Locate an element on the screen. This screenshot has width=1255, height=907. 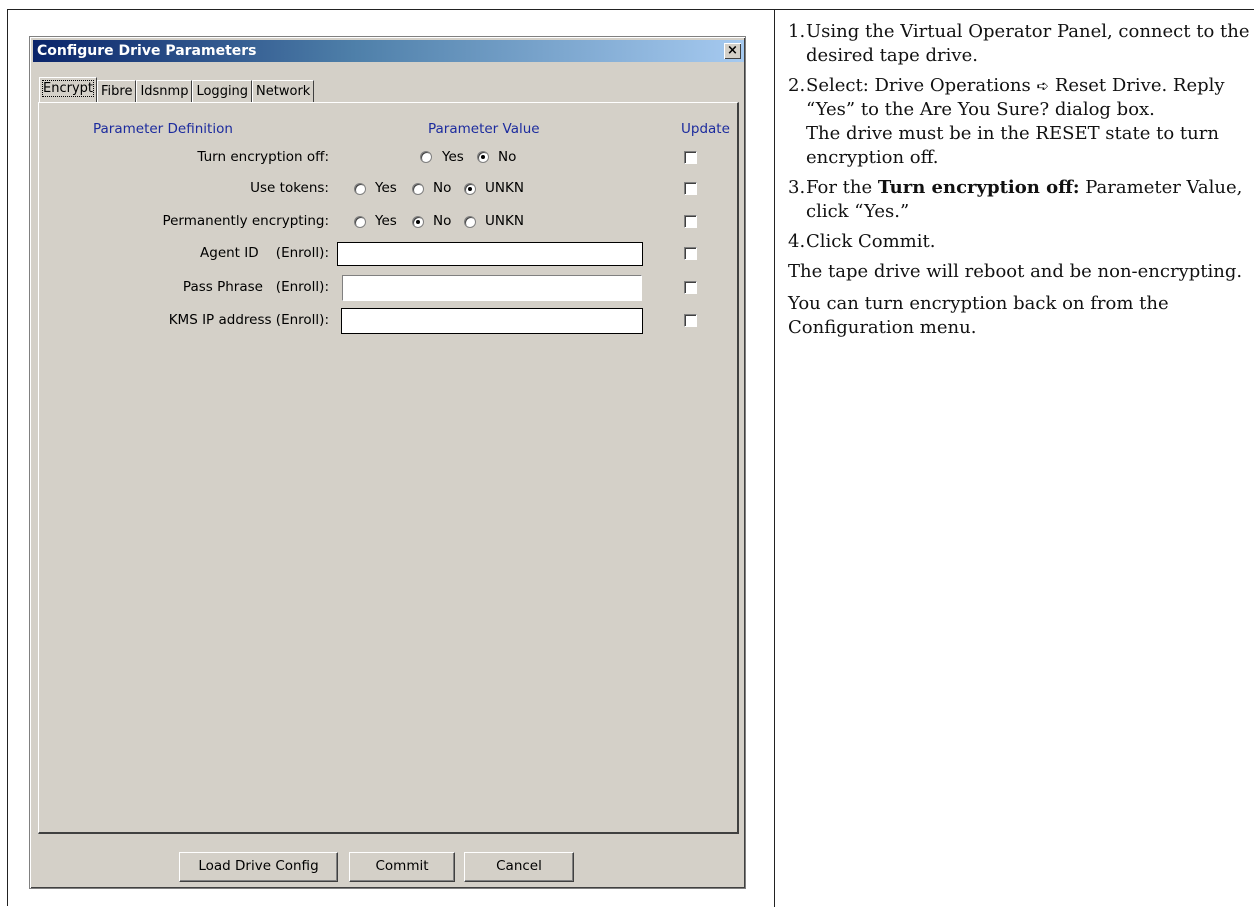
pass-phrase-input is located at coordinates (492, 288).